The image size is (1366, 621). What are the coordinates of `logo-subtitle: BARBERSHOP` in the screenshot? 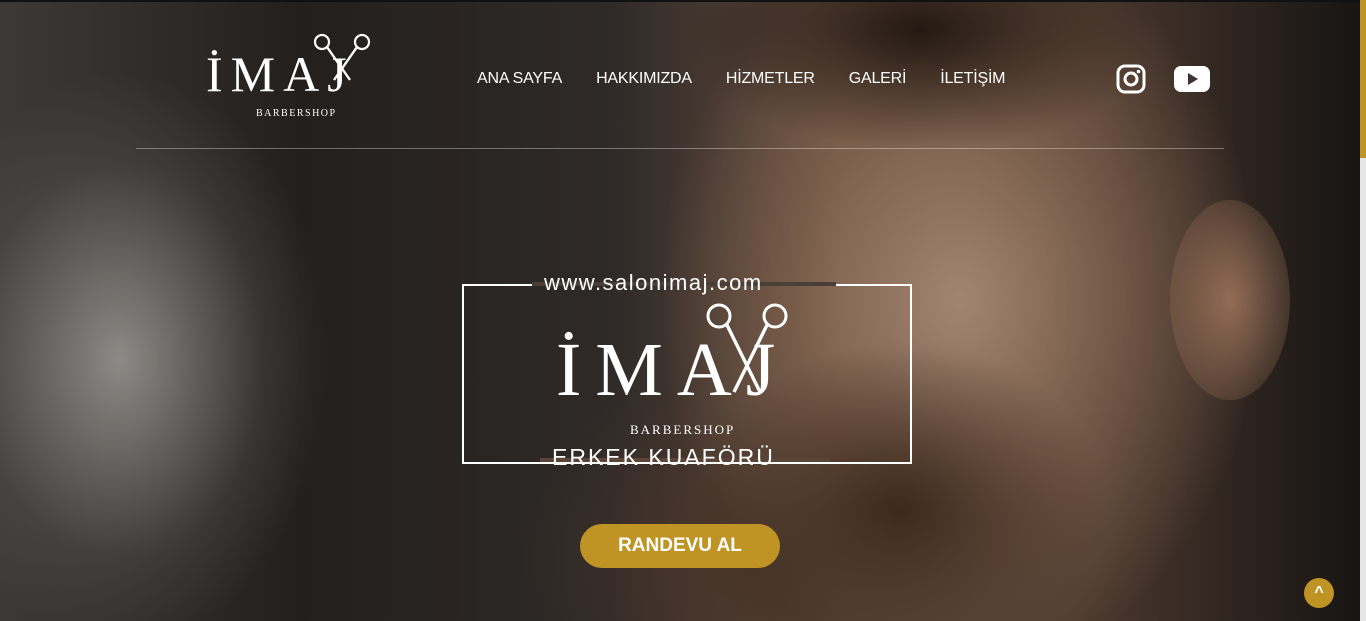 It's located at (296, 113).